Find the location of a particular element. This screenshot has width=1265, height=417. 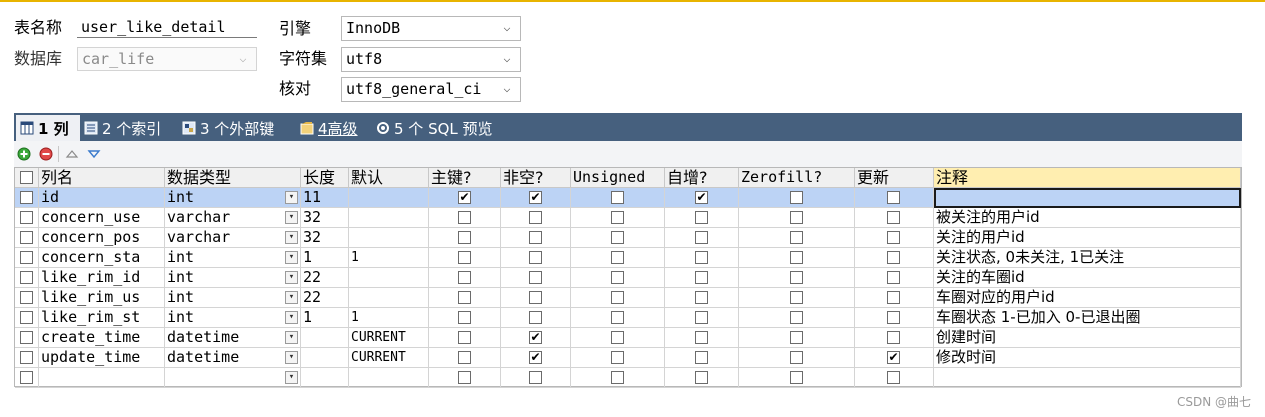

table-row: concern_sta int ▾ 1 1 关注状态, 0未关注, 1已关注 is located at coordinates (628, 258).